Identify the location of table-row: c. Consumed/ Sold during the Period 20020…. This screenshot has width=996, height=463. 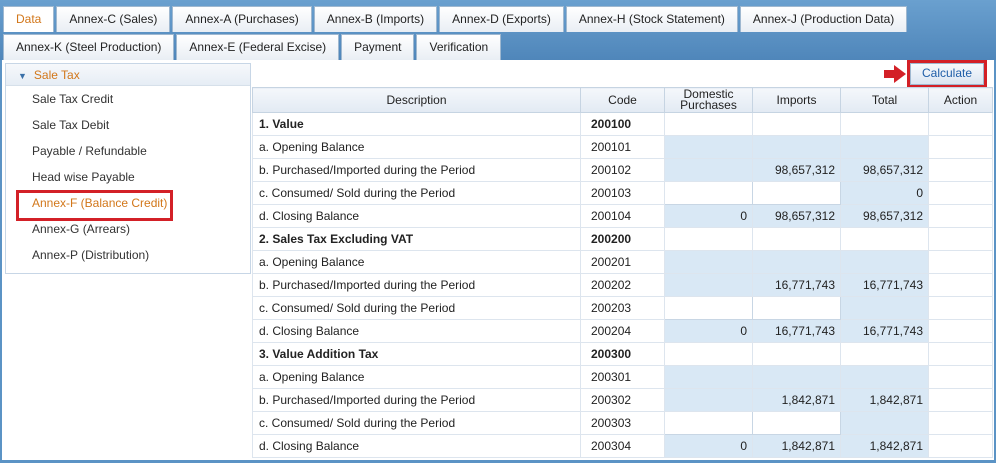
(622, 308).